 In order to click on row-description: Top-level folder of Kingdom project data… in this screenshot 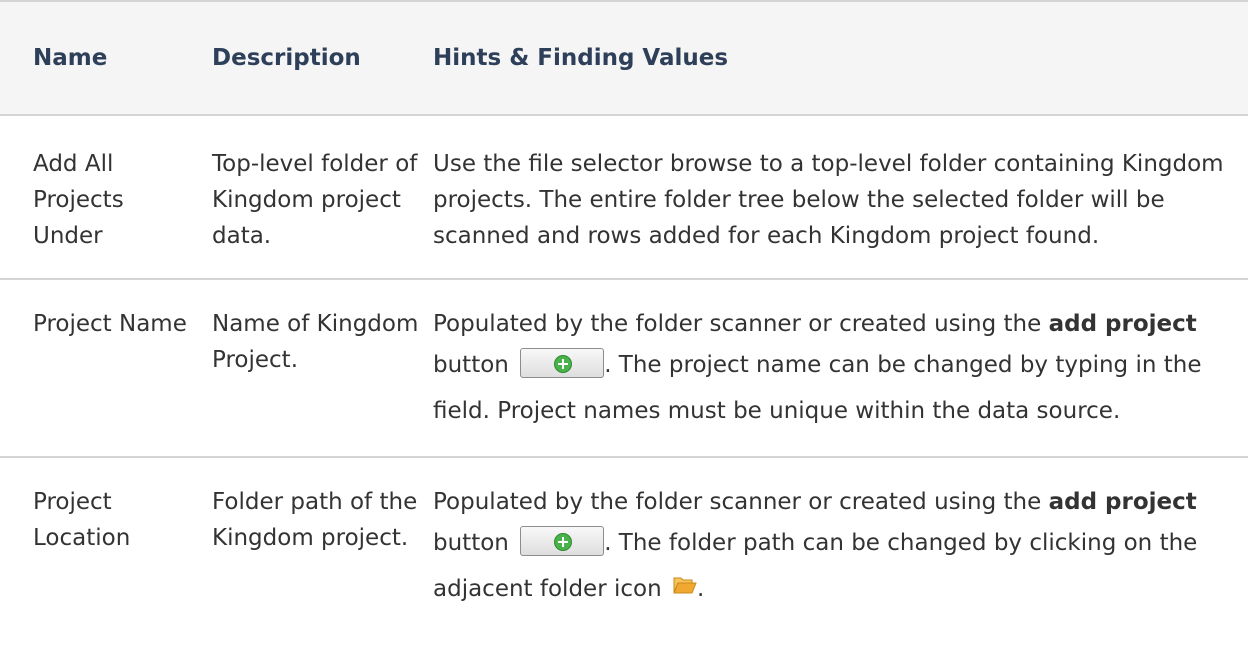, I will do `click(315, 200)`.